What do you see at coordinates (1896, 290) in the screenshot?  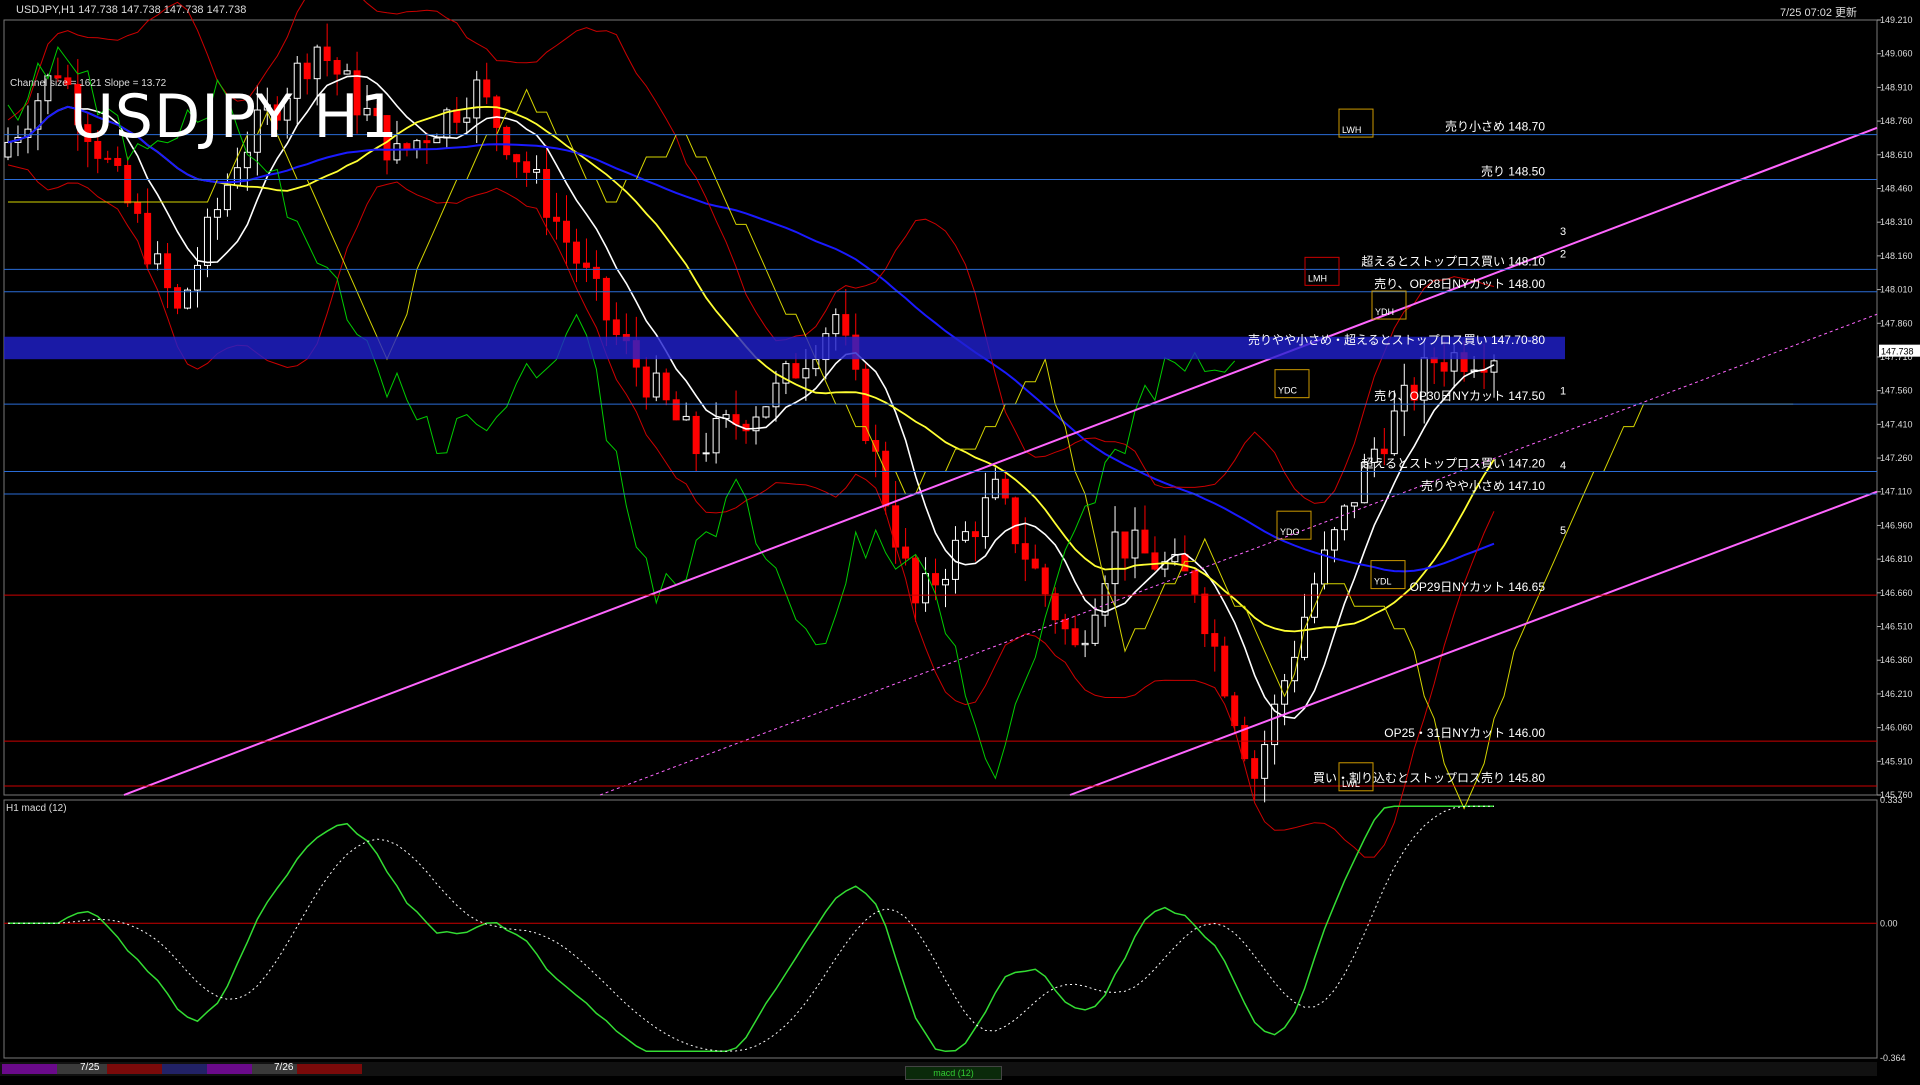 I see `price-tick-label: 148.010` at bounding box center [1896, 290].